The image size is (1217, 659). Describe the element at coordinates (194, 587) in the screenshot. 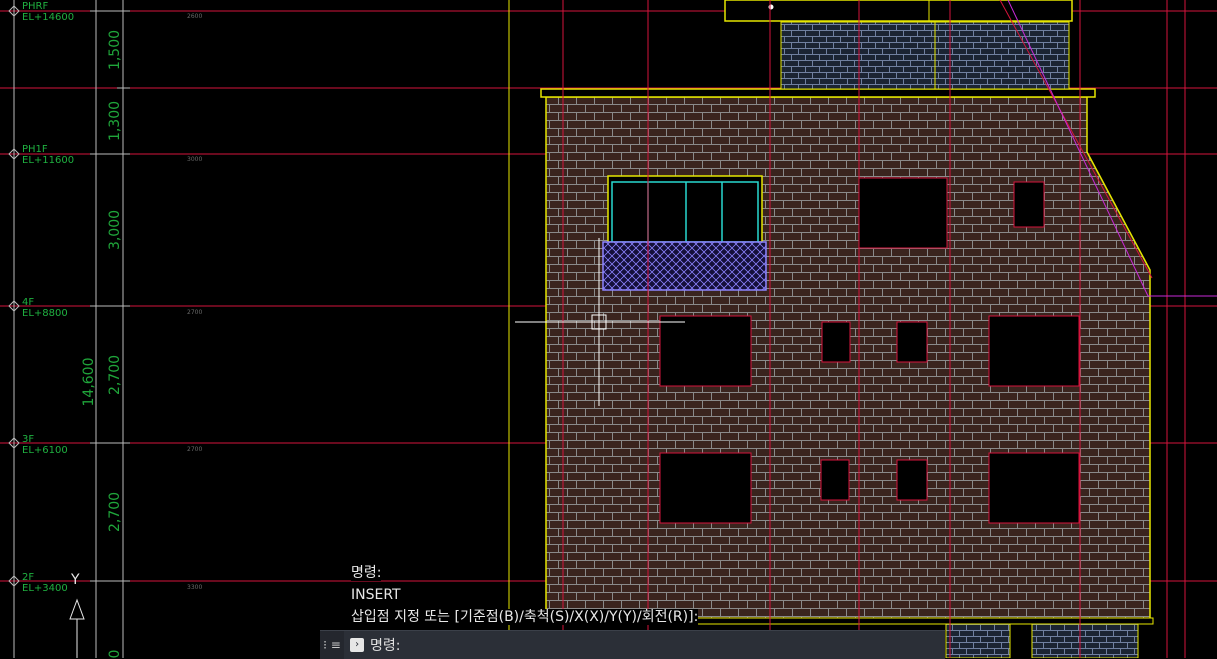

I see `small-label-5: 3300` at that location.